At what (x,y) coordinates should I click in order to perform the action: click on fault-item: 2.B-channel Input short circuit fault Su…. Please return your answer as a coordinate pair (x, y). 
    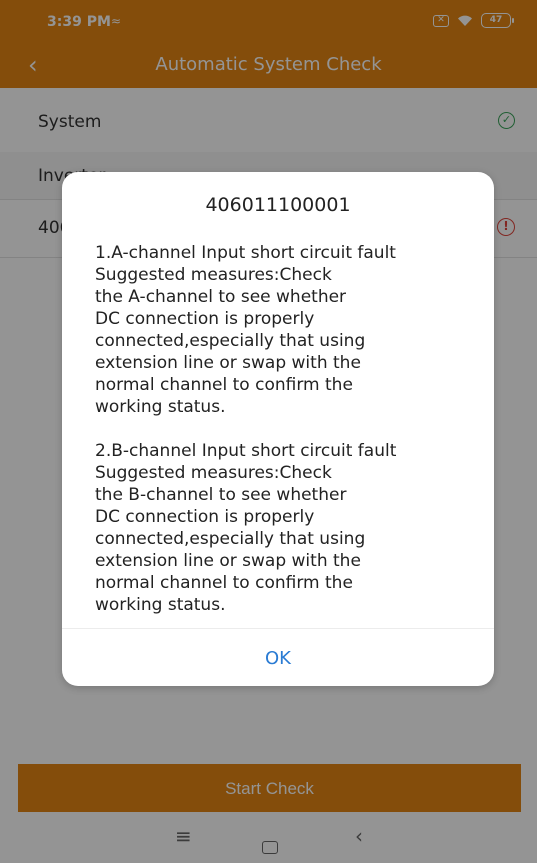
    Looking at the image, I should click on (287, 528).